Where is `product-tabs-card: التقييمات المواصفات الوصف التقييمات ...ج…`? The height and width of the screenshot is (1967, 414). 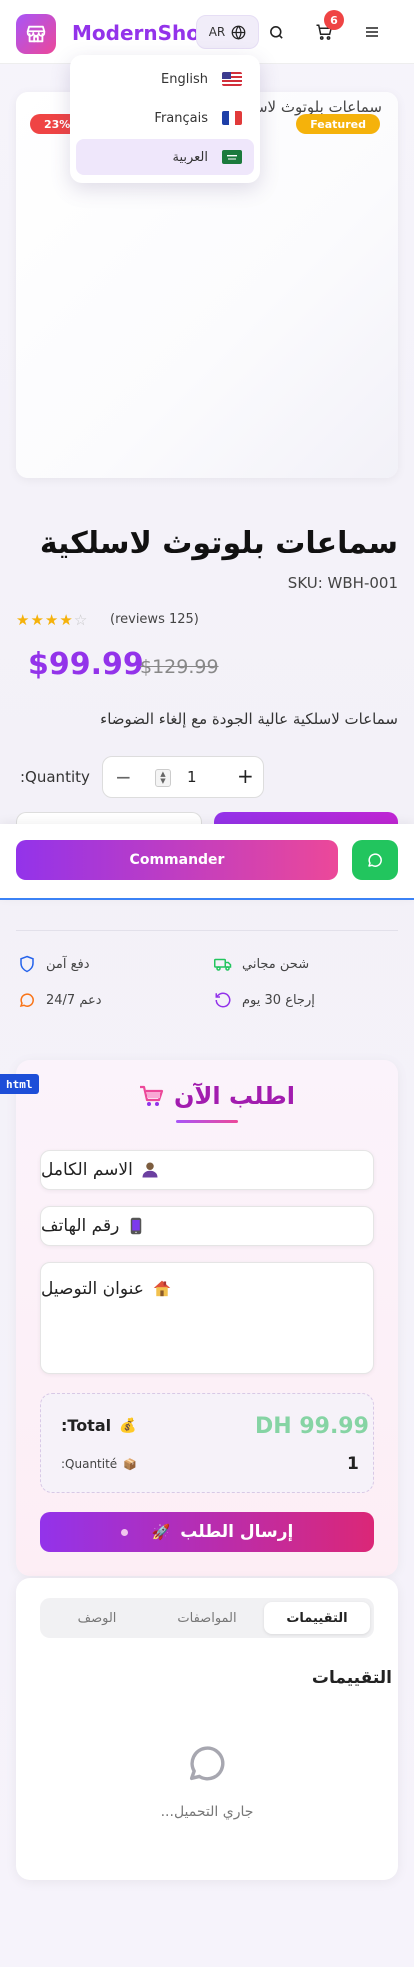 product-tabs-card: التقييمات المواصفات الوصف التقييمات ...ج… is located at coordinates (207, 1729).